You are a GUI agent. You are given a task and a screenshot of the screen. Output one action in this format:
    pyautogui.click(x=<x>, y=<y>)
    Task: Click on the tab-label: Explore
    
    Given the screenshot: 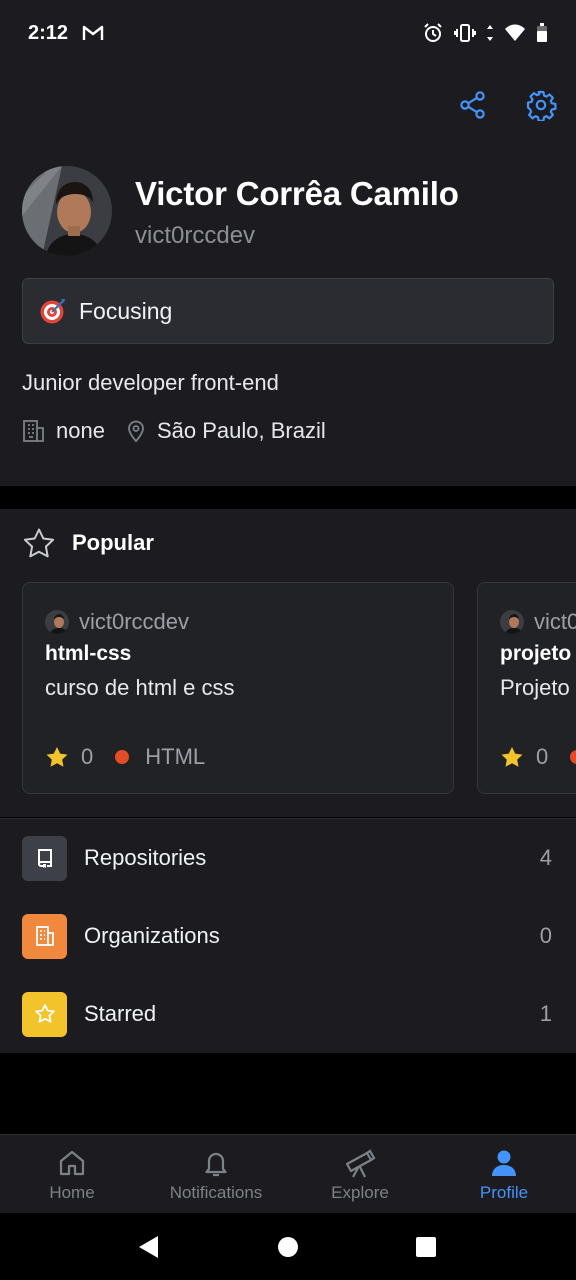 What is the action you would take?
    pyautogui.click(x=360, y=1192)
    